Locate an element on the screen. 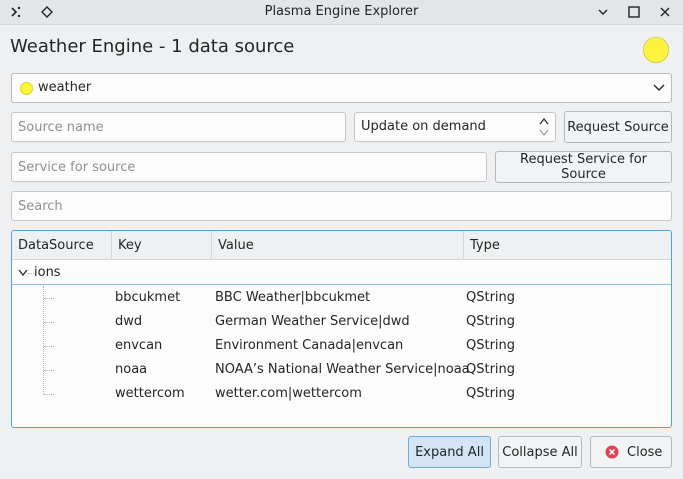 This screenshot has width=683, height=479. column-type: Type is located at coordinates (567, 245).